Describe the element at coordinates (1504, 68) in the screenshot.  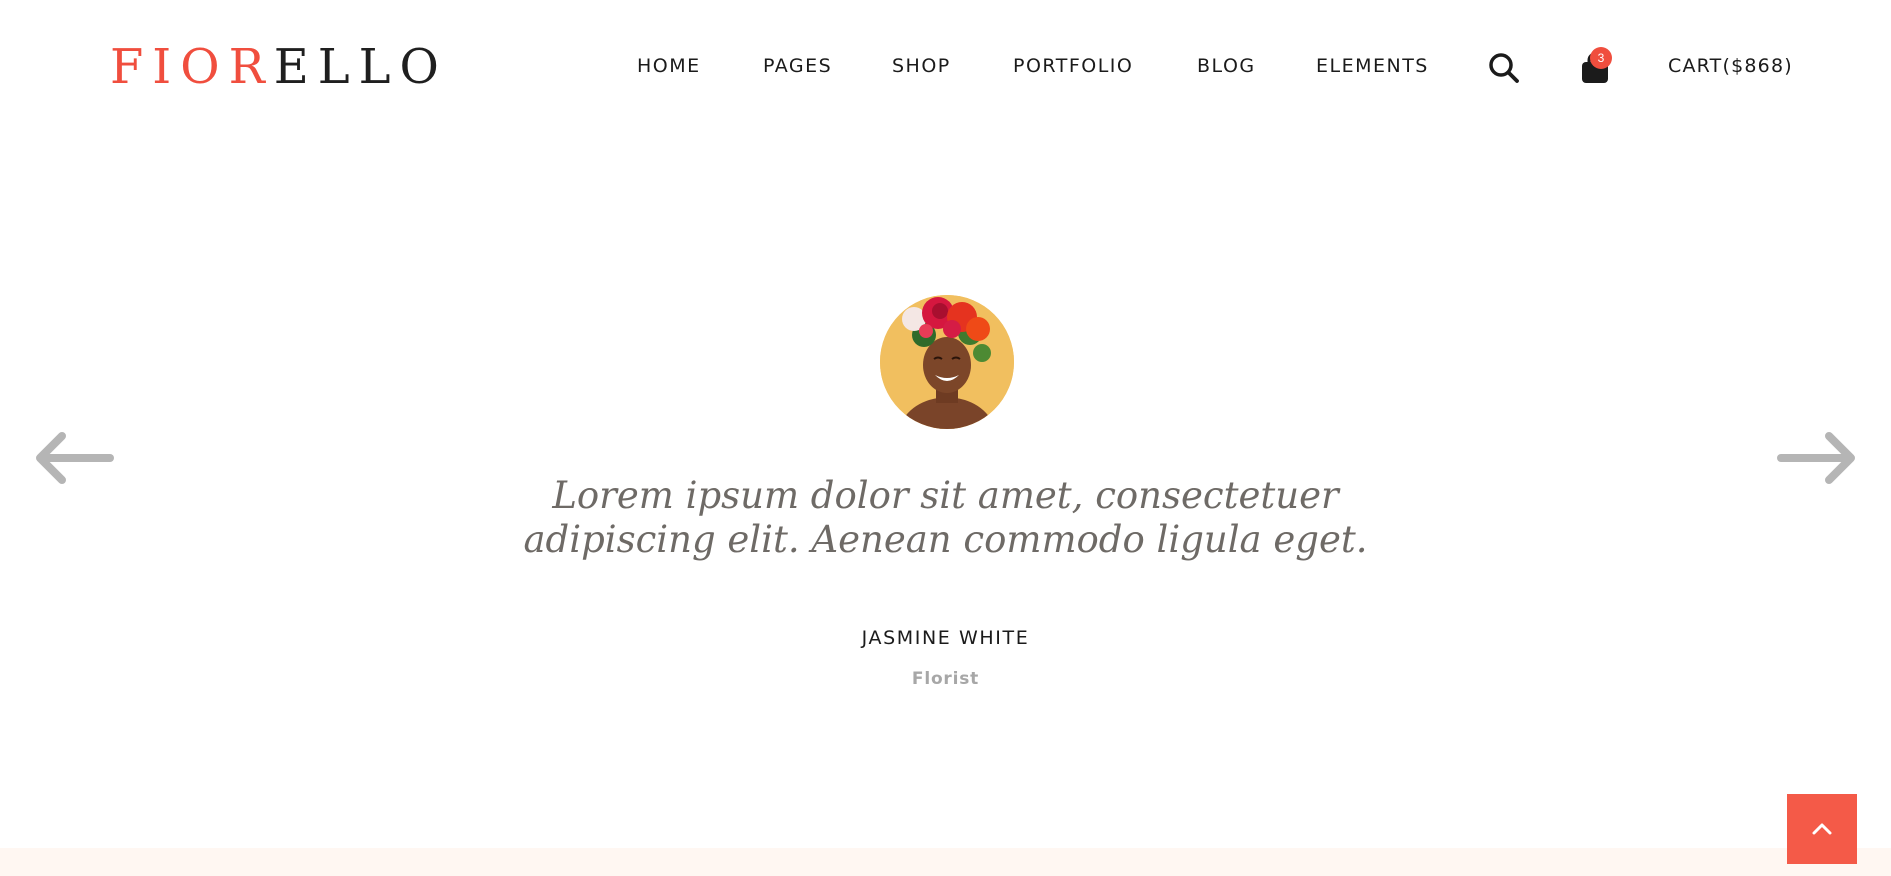
I see `search-icon` at that location.